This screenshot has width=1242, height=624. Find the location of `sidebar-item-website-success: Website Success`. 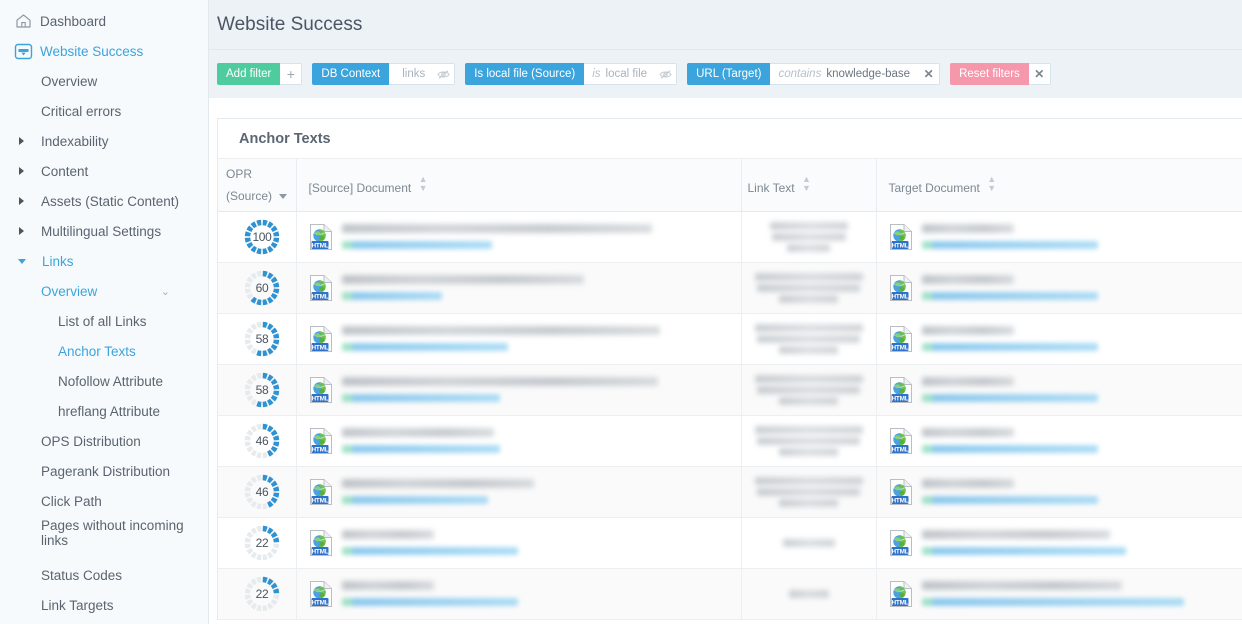

sidebar-item-website-success: Website Success is located at coordinates (104, 51).